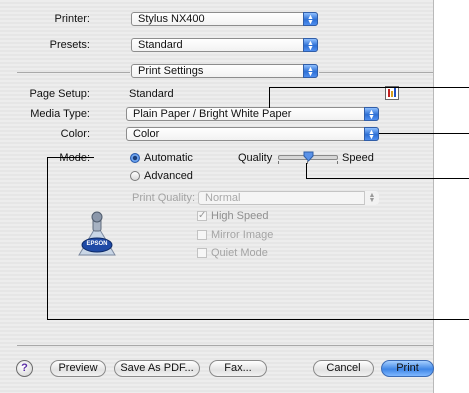 The width and height of the screenshot is (469, 393). I want to click on callout-media-type-vertical, so click(269, 97).